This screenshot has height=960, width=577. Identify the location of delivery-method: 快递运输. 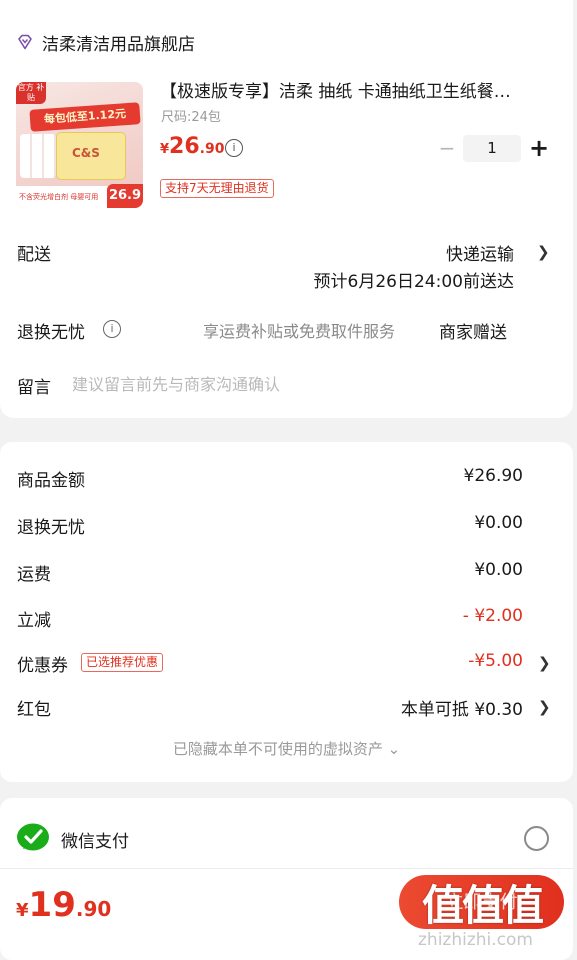
(480, 252).